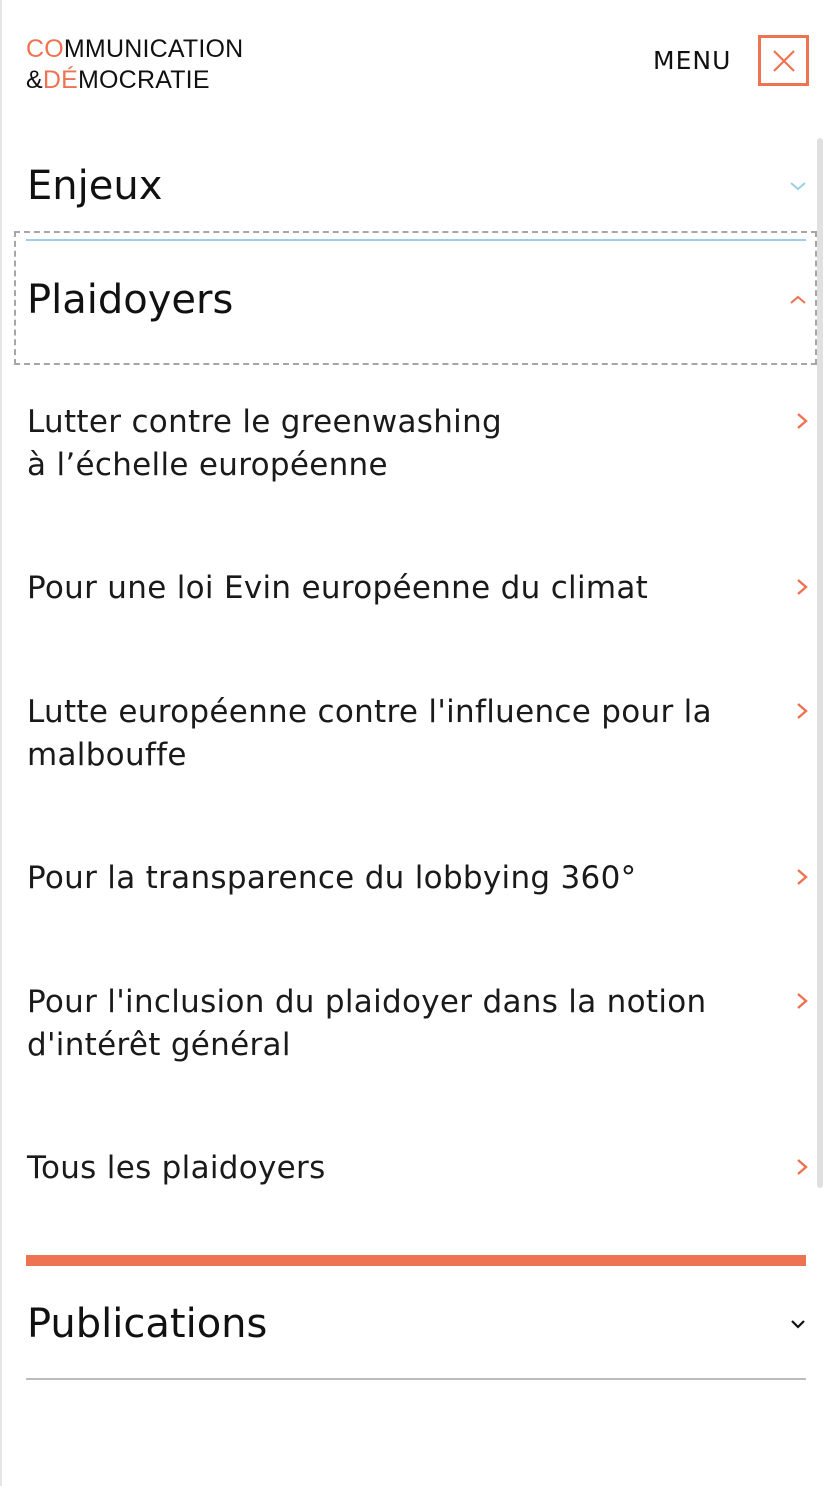 This screenshot has width=832, height=1486. Describe the element at coordinates (134, 65) in the screenshot. I see `logo: COMMUNICATION &DÉMOCRATIE` at that location.